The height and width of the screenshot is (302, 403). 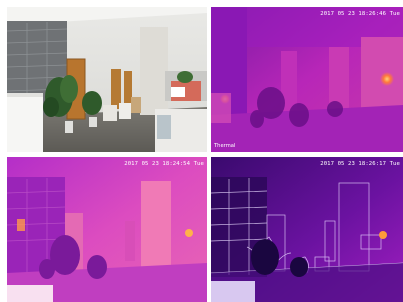 I want to click on thermal-label: Thermal, so click(x=225, y=146).